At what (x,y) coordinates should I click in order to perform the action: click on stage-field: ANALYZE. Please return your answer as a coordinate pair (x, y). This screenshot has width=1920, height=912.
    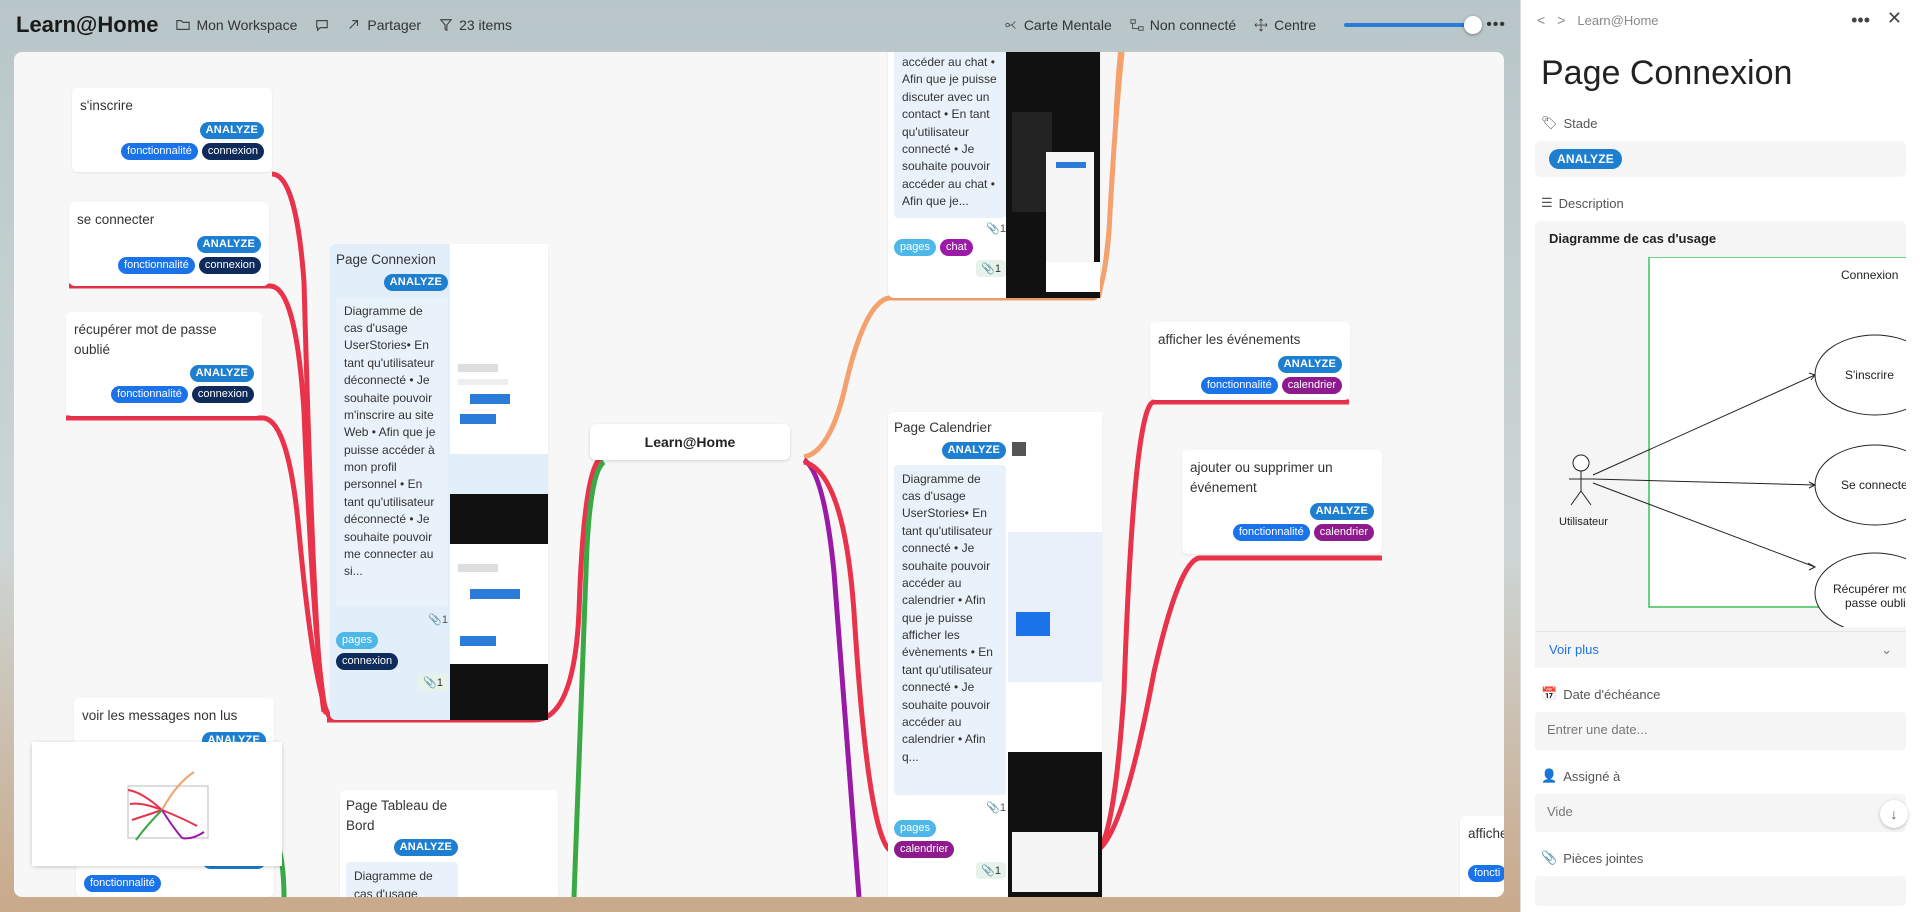
    Looking at the image, I should click on (1720, 159).